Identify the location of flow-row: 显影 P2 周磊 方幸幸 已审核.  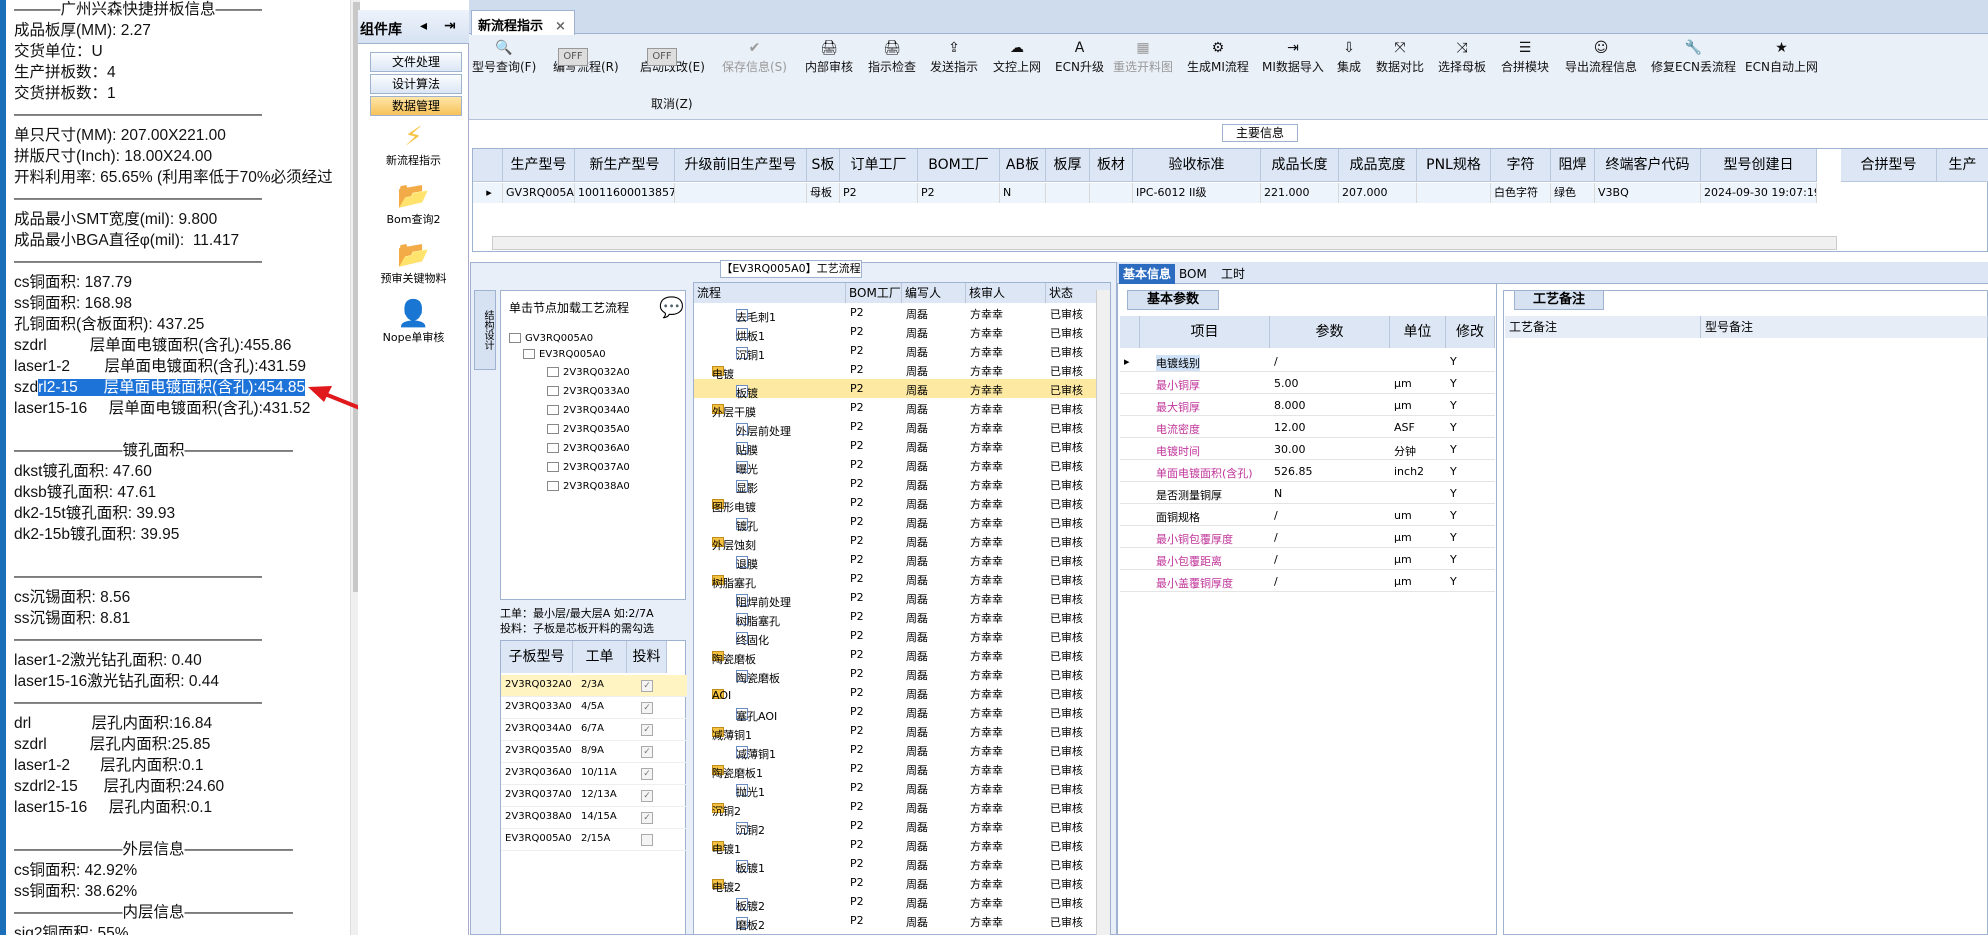
(902, 484).